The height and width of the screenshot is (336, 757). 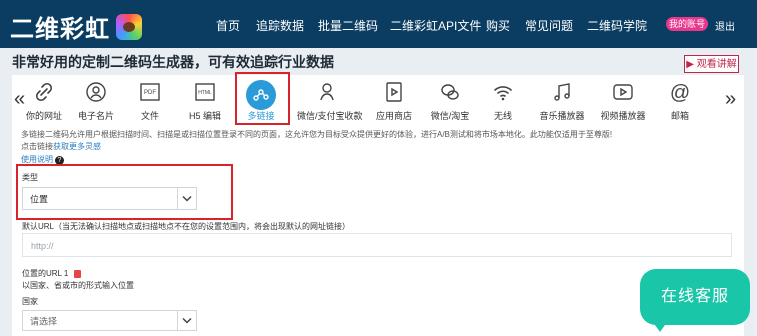 I want to click on type-wechat-taobao: 微信/淘宝, so click(x=450, y=101).